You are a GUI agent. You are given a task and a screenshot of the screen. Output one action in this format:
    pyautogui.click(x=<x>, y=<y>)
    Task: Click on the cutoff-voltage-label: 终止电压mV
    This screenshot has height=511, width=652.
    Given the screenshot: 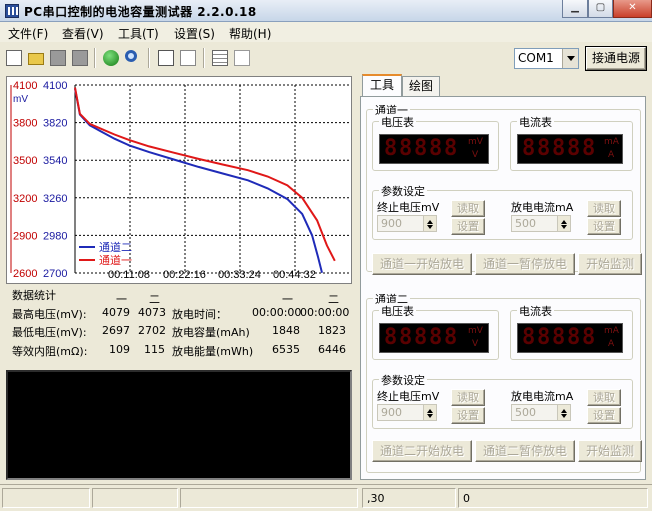 What is the action you would take?
    pyautogui.click(x=408, y=207)
    